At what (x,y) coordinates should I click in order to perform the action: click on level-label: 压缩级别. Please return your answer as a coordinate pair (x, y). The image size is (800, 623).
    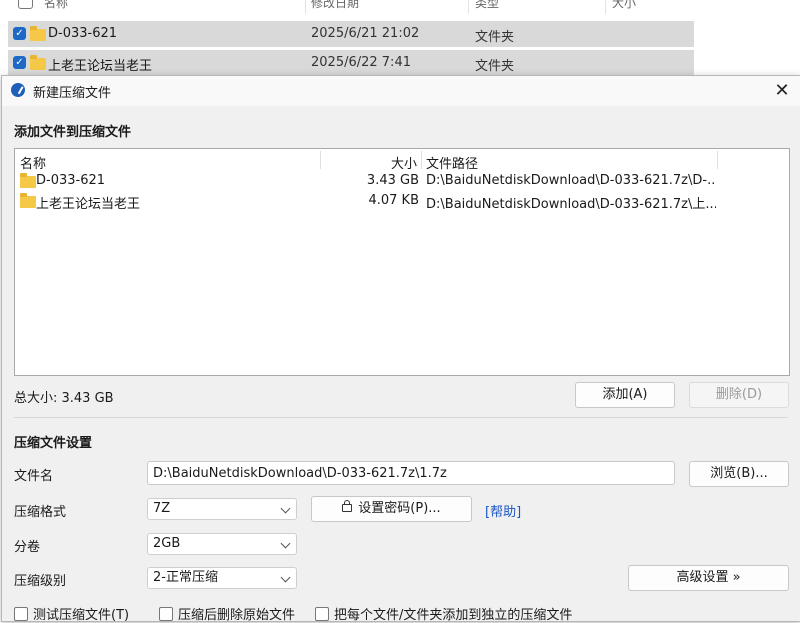
    Looking at the image, I should click on (40, 581).